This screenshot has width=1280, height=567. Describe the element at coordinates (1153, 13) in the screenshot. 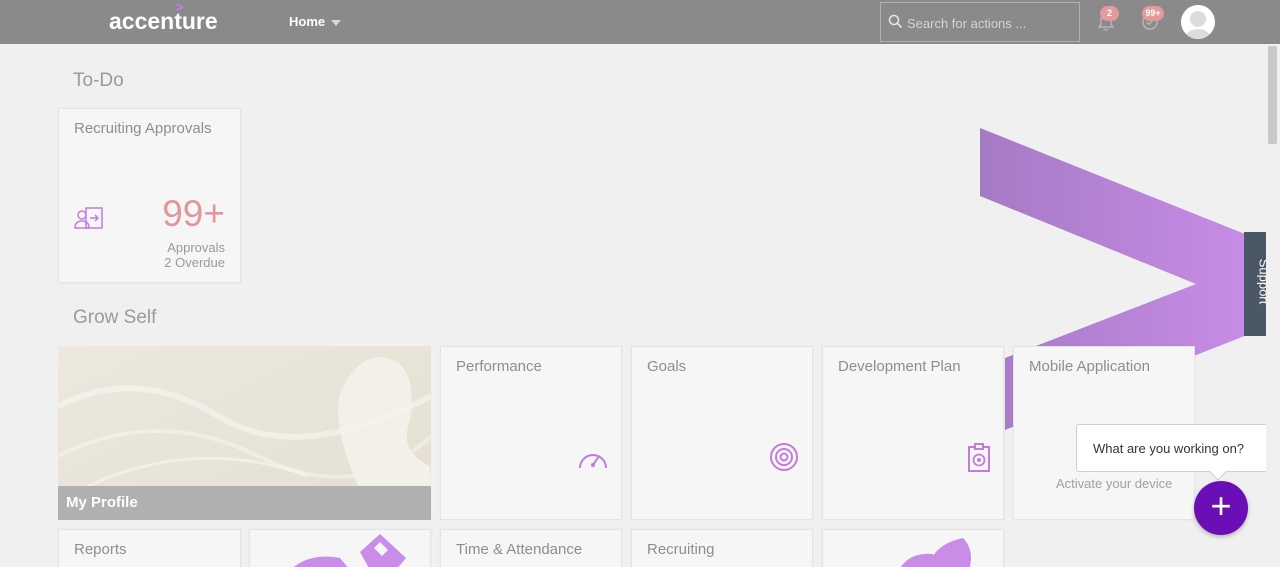

I see `tasks-badge: 99+` at that location.